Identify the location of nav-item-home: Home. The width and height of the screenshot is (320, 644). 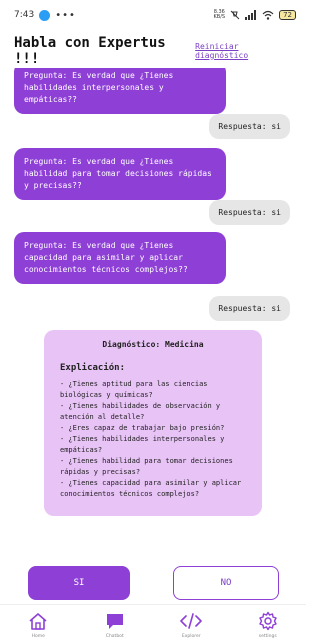
(38, 625).